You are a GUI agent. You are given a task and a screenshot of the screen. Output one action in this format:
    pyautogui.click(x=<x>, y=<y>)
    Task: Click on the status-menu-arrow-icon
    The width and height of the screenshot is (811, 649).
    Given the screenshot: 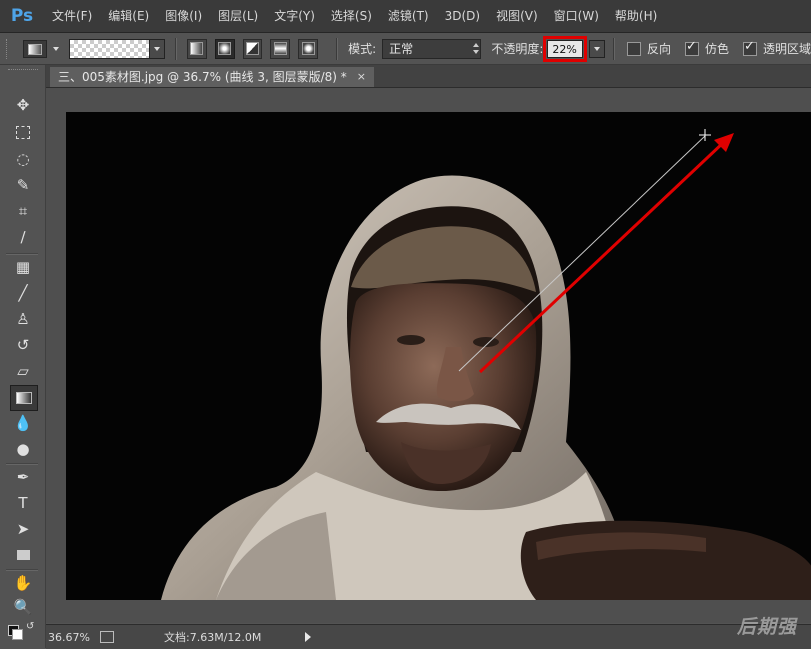 What is the action you would take?
    pyautogui.click(x=308, y=637)
    